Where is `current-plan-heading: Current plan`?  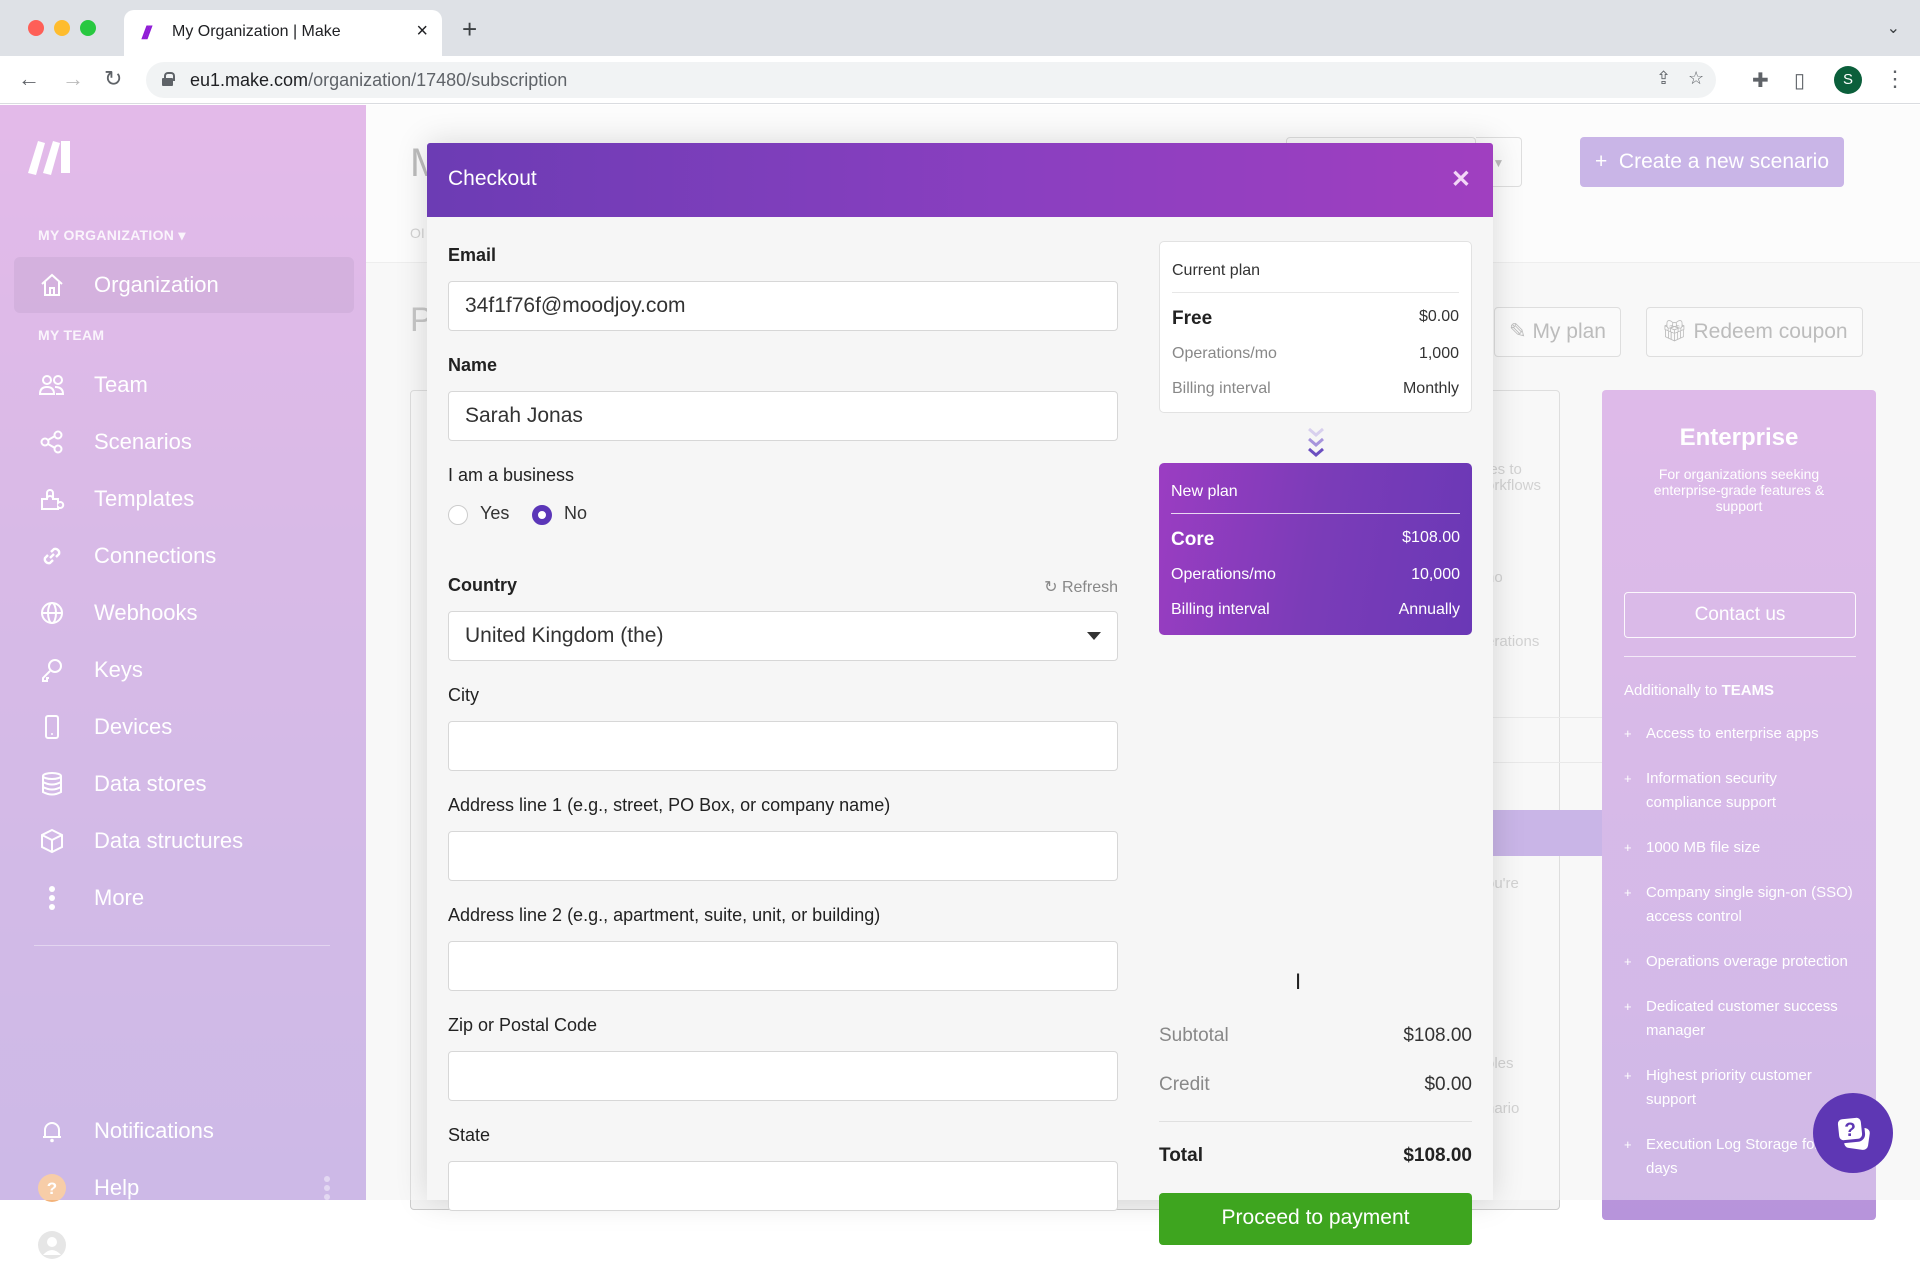 current-plan-heading: Current plan is located at coordinates (1216, 270).